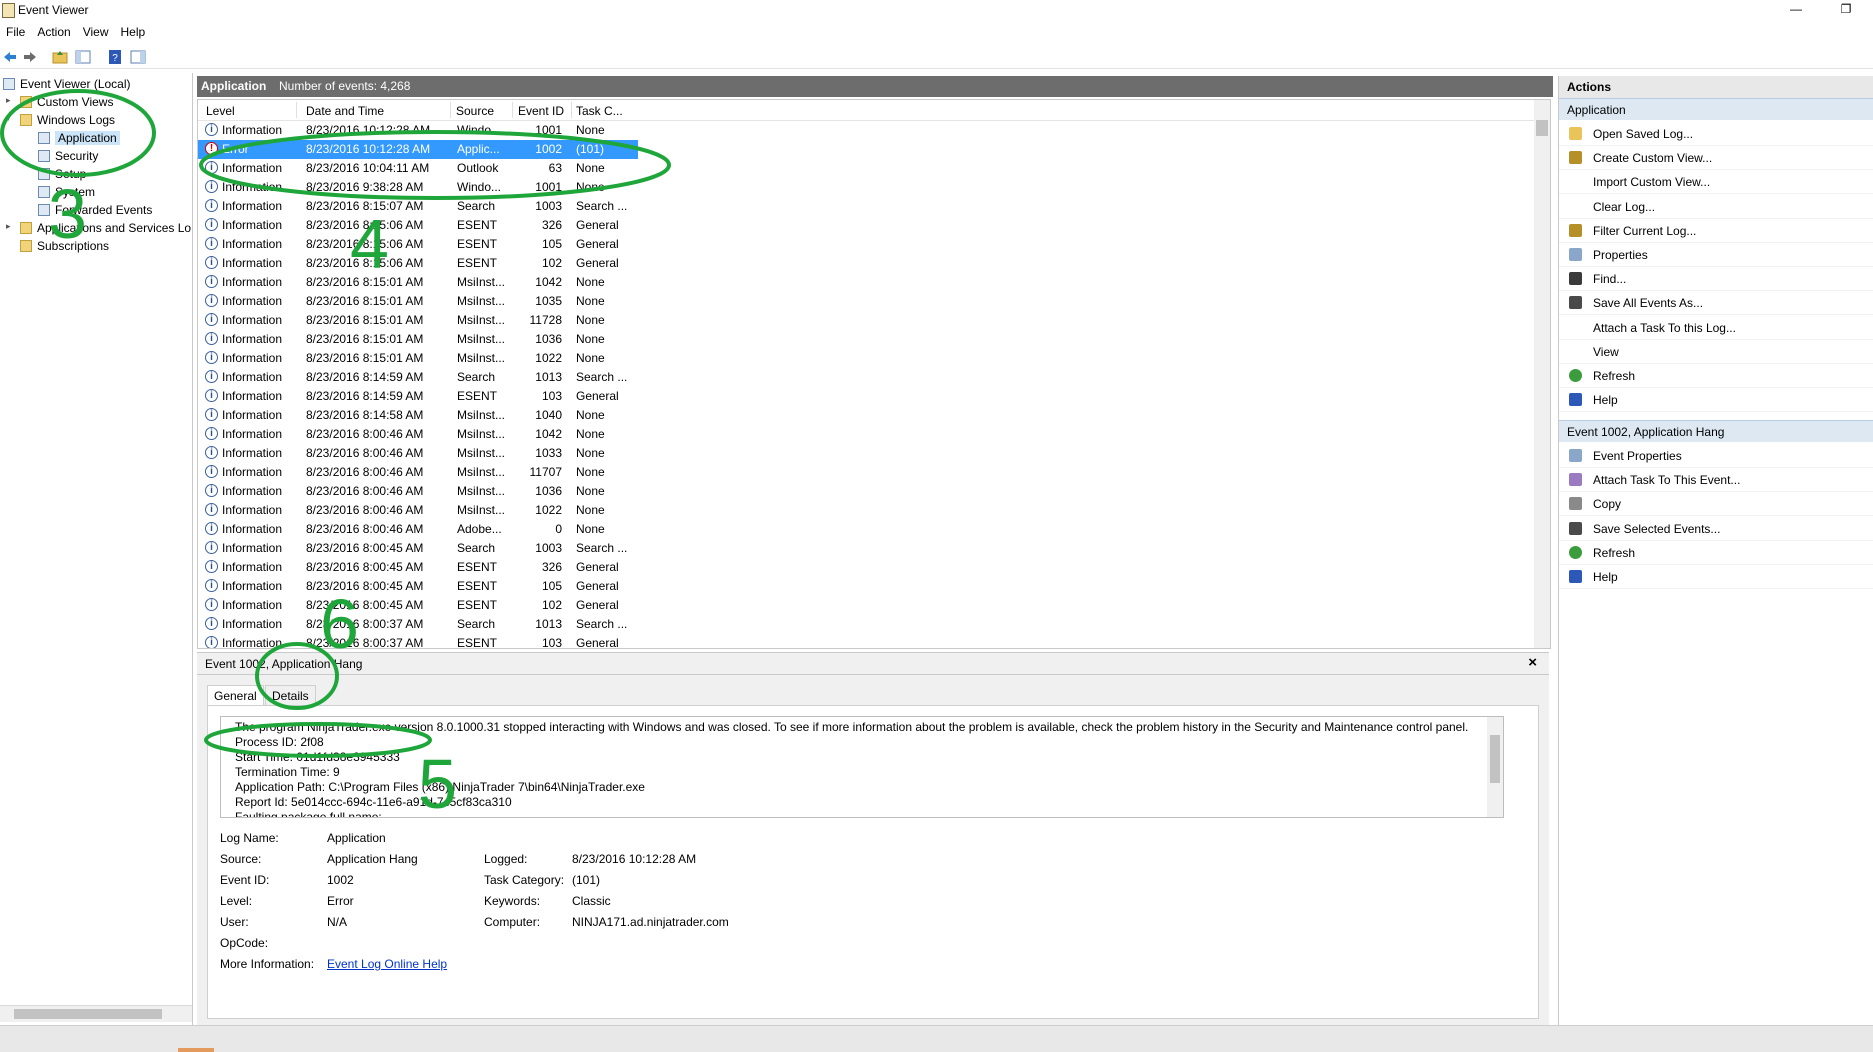  What do you see at coordinates (105, 228) in the screenshot?
I see `tree-item-applications-and-services: Applications and Services Lo` at bounding box center [105, 228].